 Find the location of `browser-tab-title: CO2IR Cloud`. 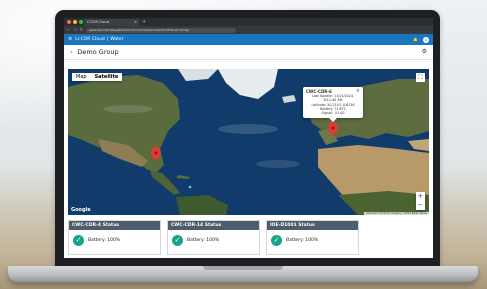

browser-tab-title: CO2IR Cloud is located at coordinates (98, 22).